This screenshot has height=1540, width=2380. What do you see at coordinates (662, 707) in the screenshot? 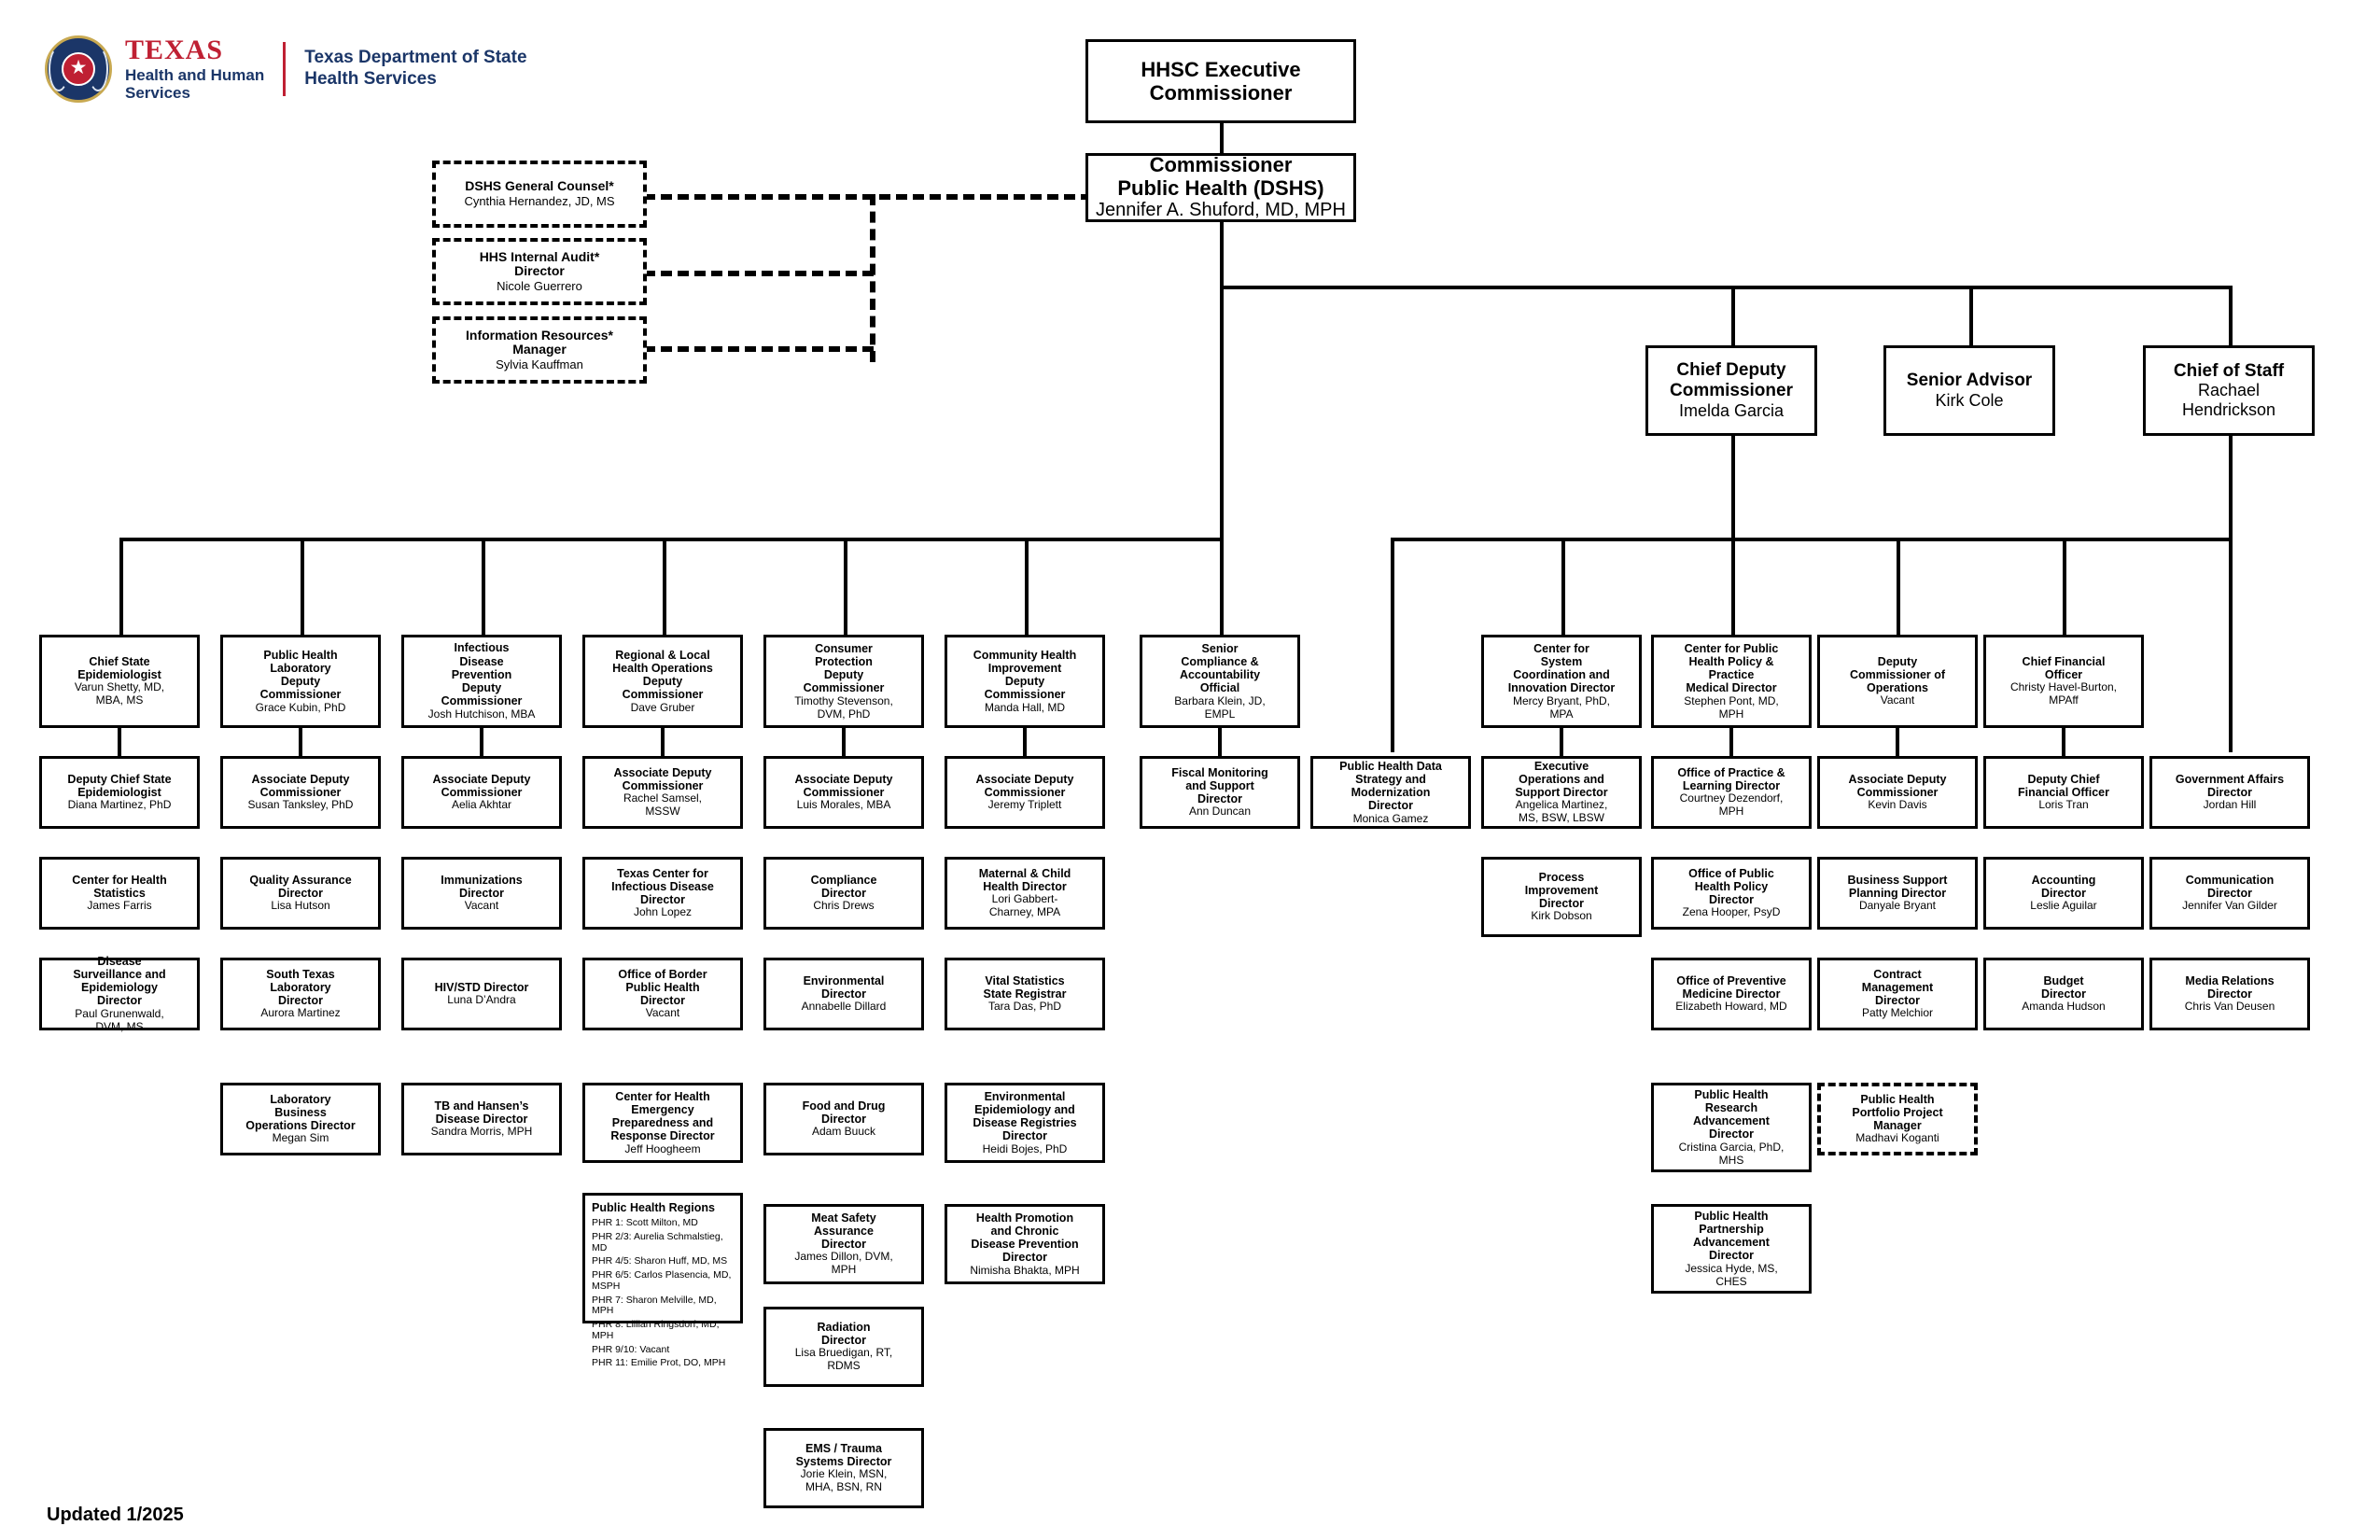
I see `box-name: Dave Gruber` at bounding box center [662, 707].